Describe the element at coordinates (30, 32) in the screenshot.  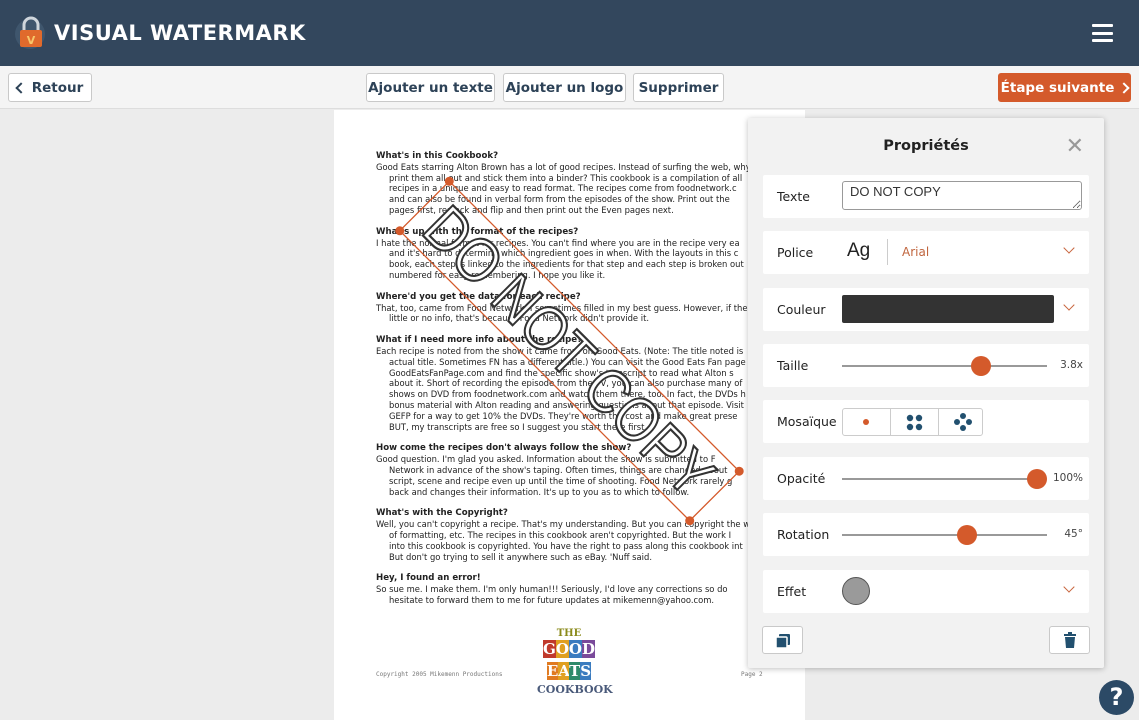
I see `padlock-logo-icon: V` at that location.